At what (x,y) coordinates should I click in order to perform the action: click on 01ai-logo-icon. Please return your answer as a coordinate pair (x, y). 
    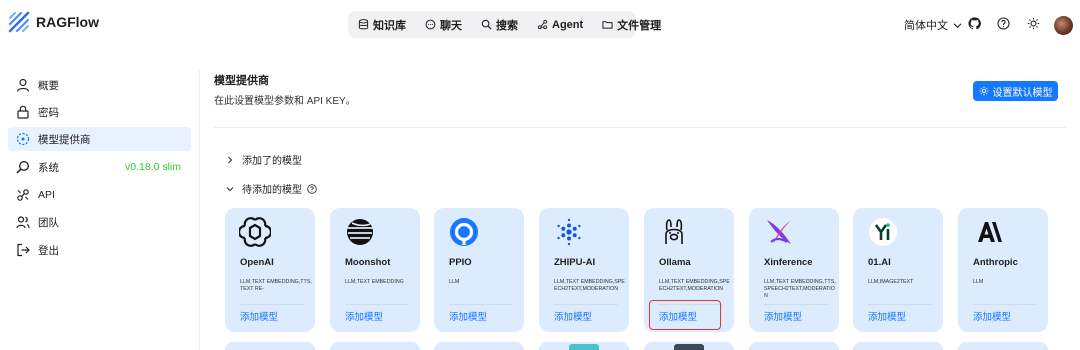
    Looking at the image, I should click on (883, 232).